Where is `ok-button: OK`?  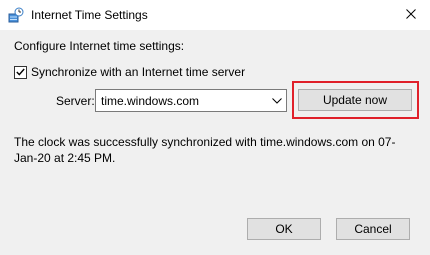 ok-button: OK is located at coordinates (284, 229).